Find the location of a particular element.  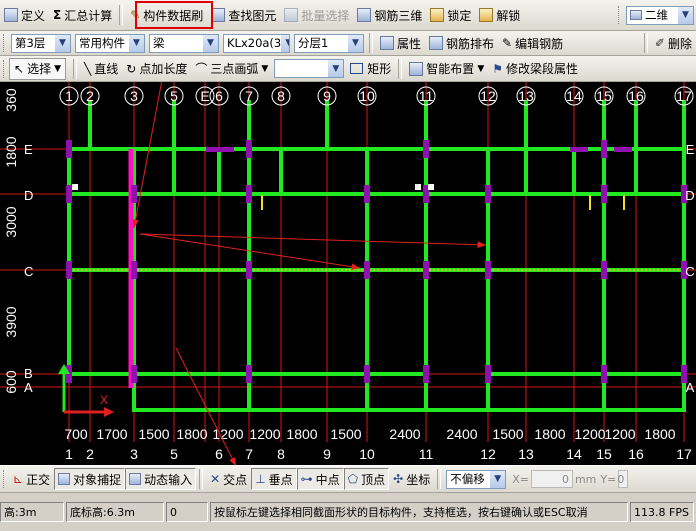

dynamic-input-toggle: 动态输入 is located at coordinates (161, 479).